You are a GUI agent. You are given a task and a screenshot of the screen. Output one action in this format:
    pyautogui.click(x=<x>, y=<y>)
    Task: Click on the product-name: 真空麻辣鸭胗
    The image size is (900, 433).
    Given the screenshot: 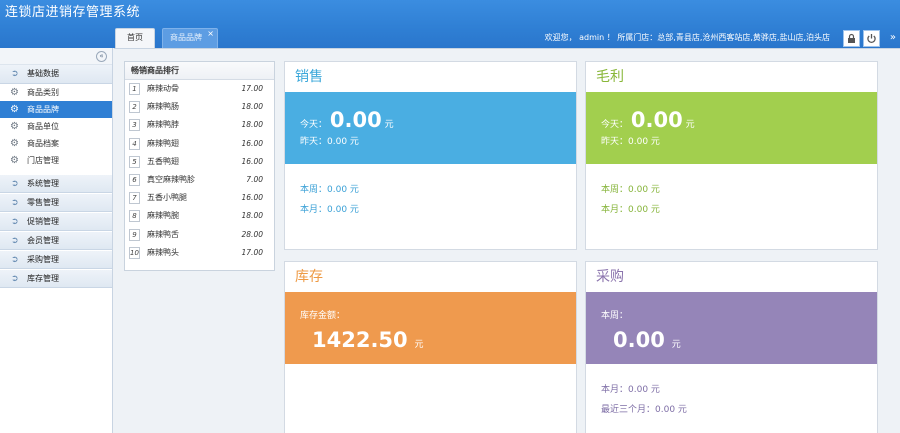 What is the action you would take?
    pyautogui.click(x=171, y=179)
    